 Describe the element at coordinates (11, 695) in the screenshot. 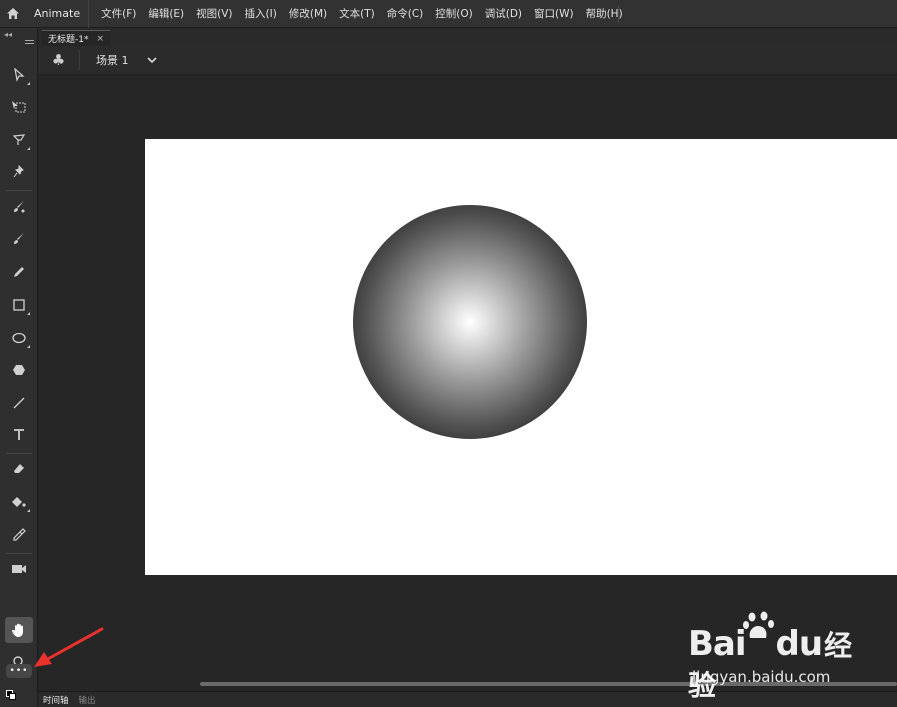

I see `fill-stroke-swatch-icon` at that location.